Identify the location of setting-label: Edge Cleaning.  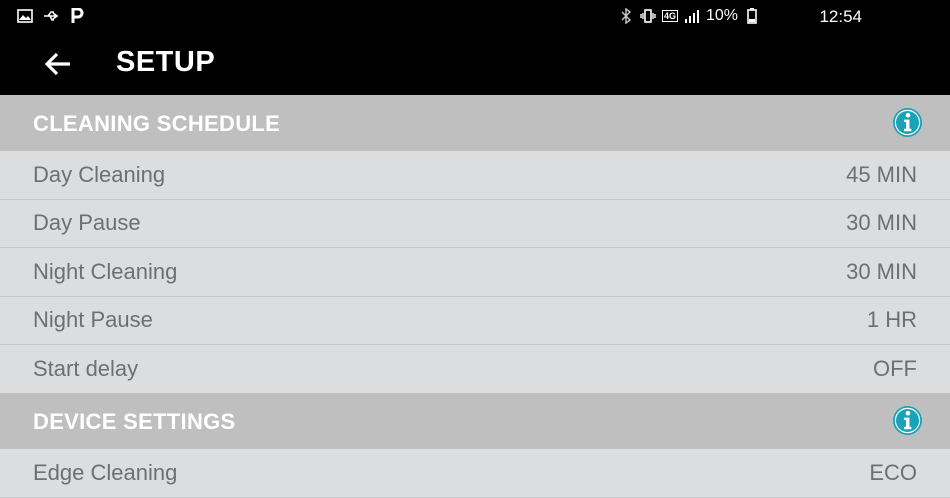
(105, 472).